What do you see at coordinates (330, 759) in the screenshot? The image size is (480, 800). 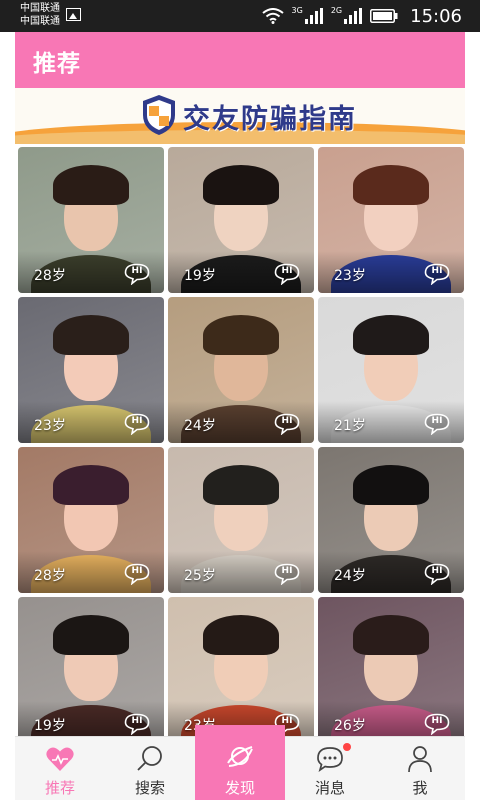 I see `message-icon` at bounding box center [330, 759].